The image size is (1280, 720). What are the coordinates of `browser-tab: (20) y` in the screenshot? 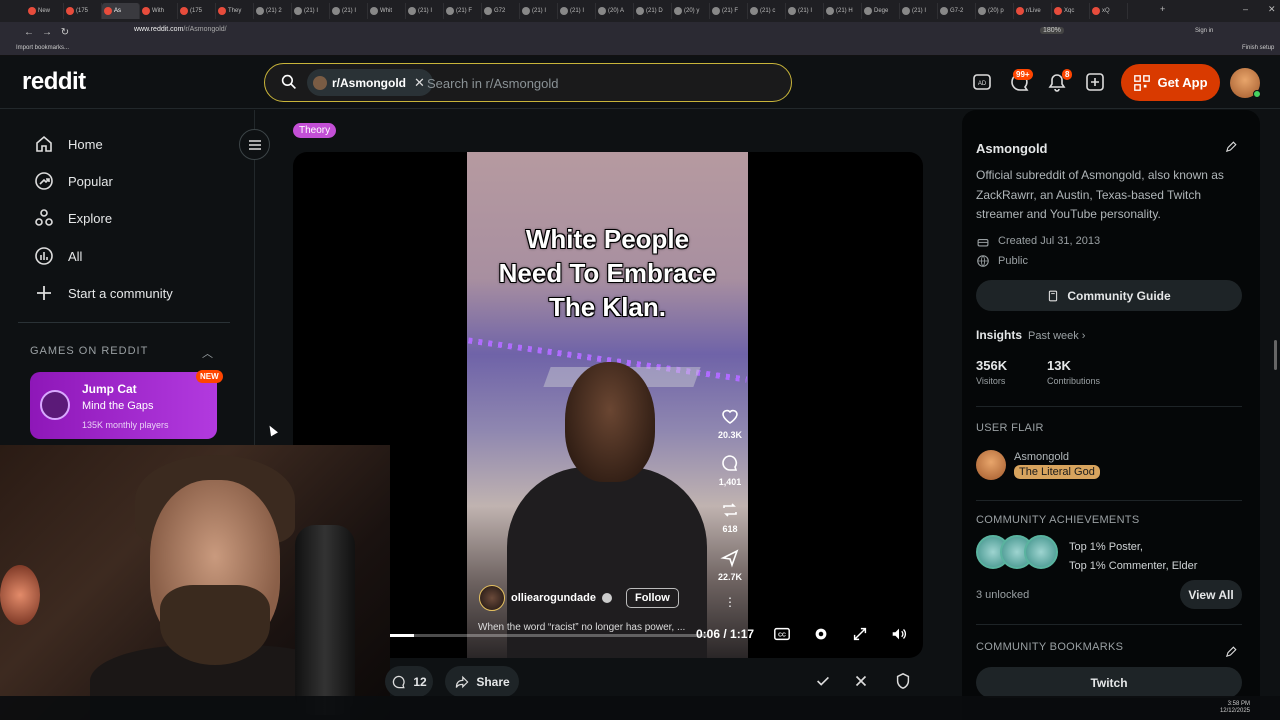 It's located at (691, 11).